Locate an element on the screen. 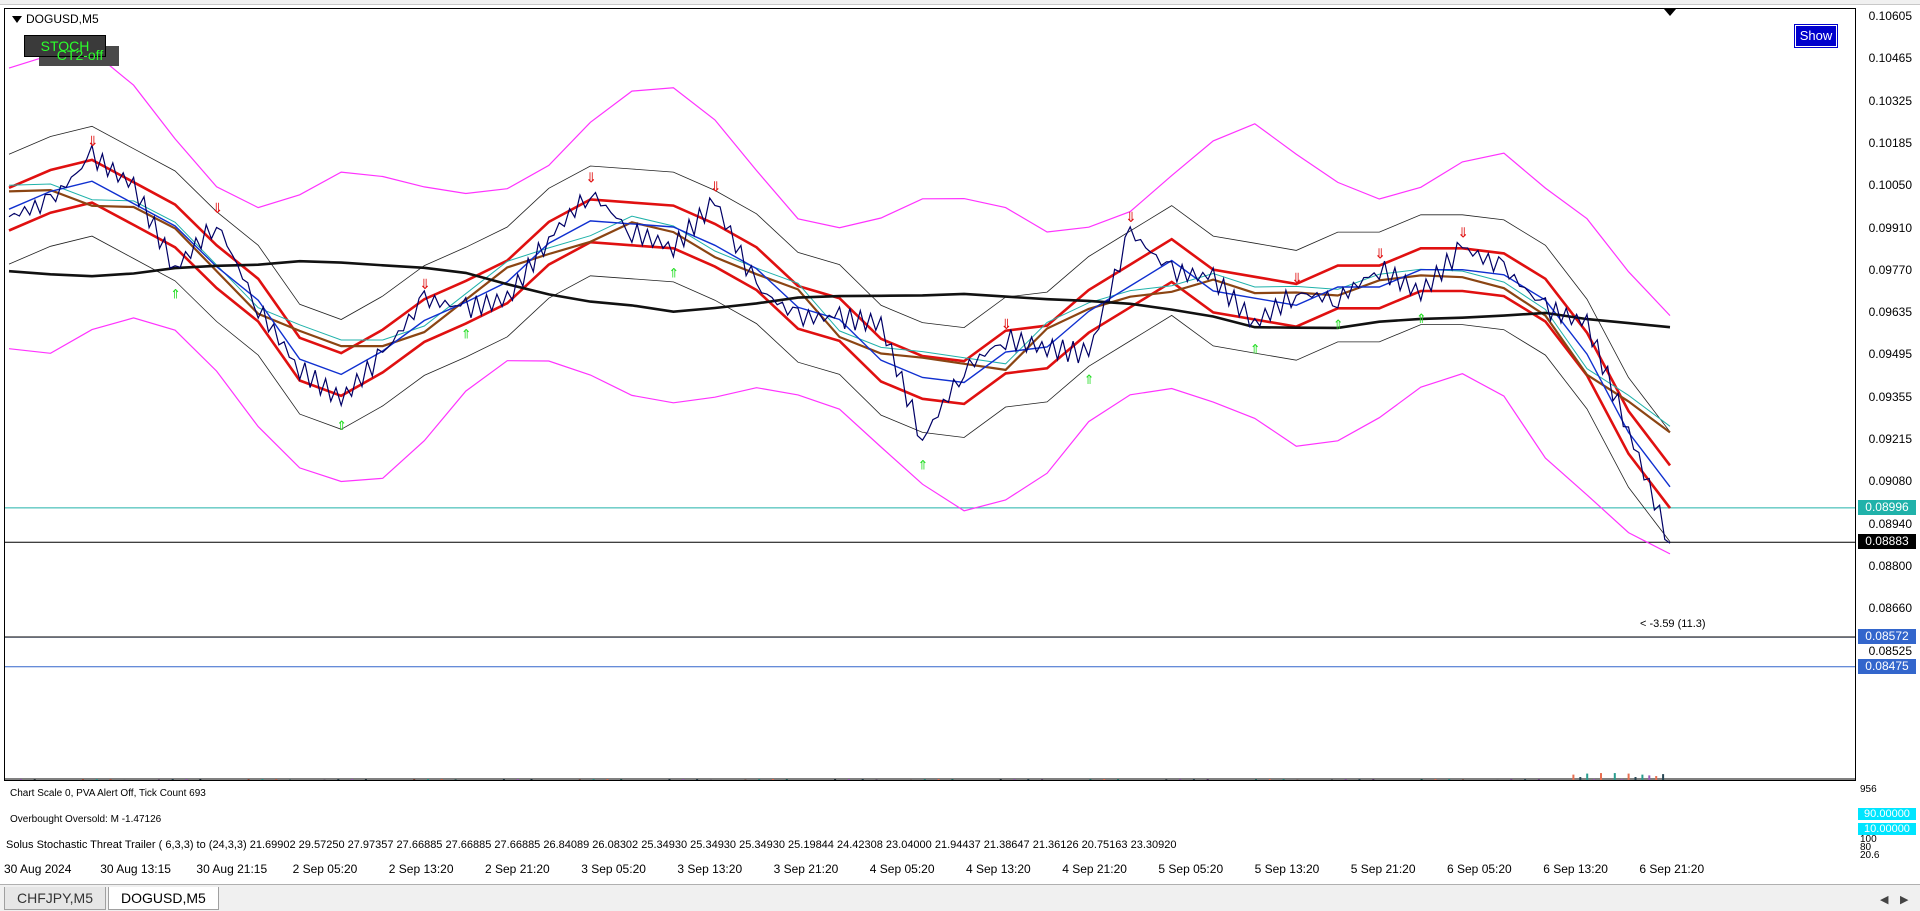  chart-tab-bar: CHFJPY,M5DOGUSD,M5 ◀ ▶ is located at coordinates (960, 897).